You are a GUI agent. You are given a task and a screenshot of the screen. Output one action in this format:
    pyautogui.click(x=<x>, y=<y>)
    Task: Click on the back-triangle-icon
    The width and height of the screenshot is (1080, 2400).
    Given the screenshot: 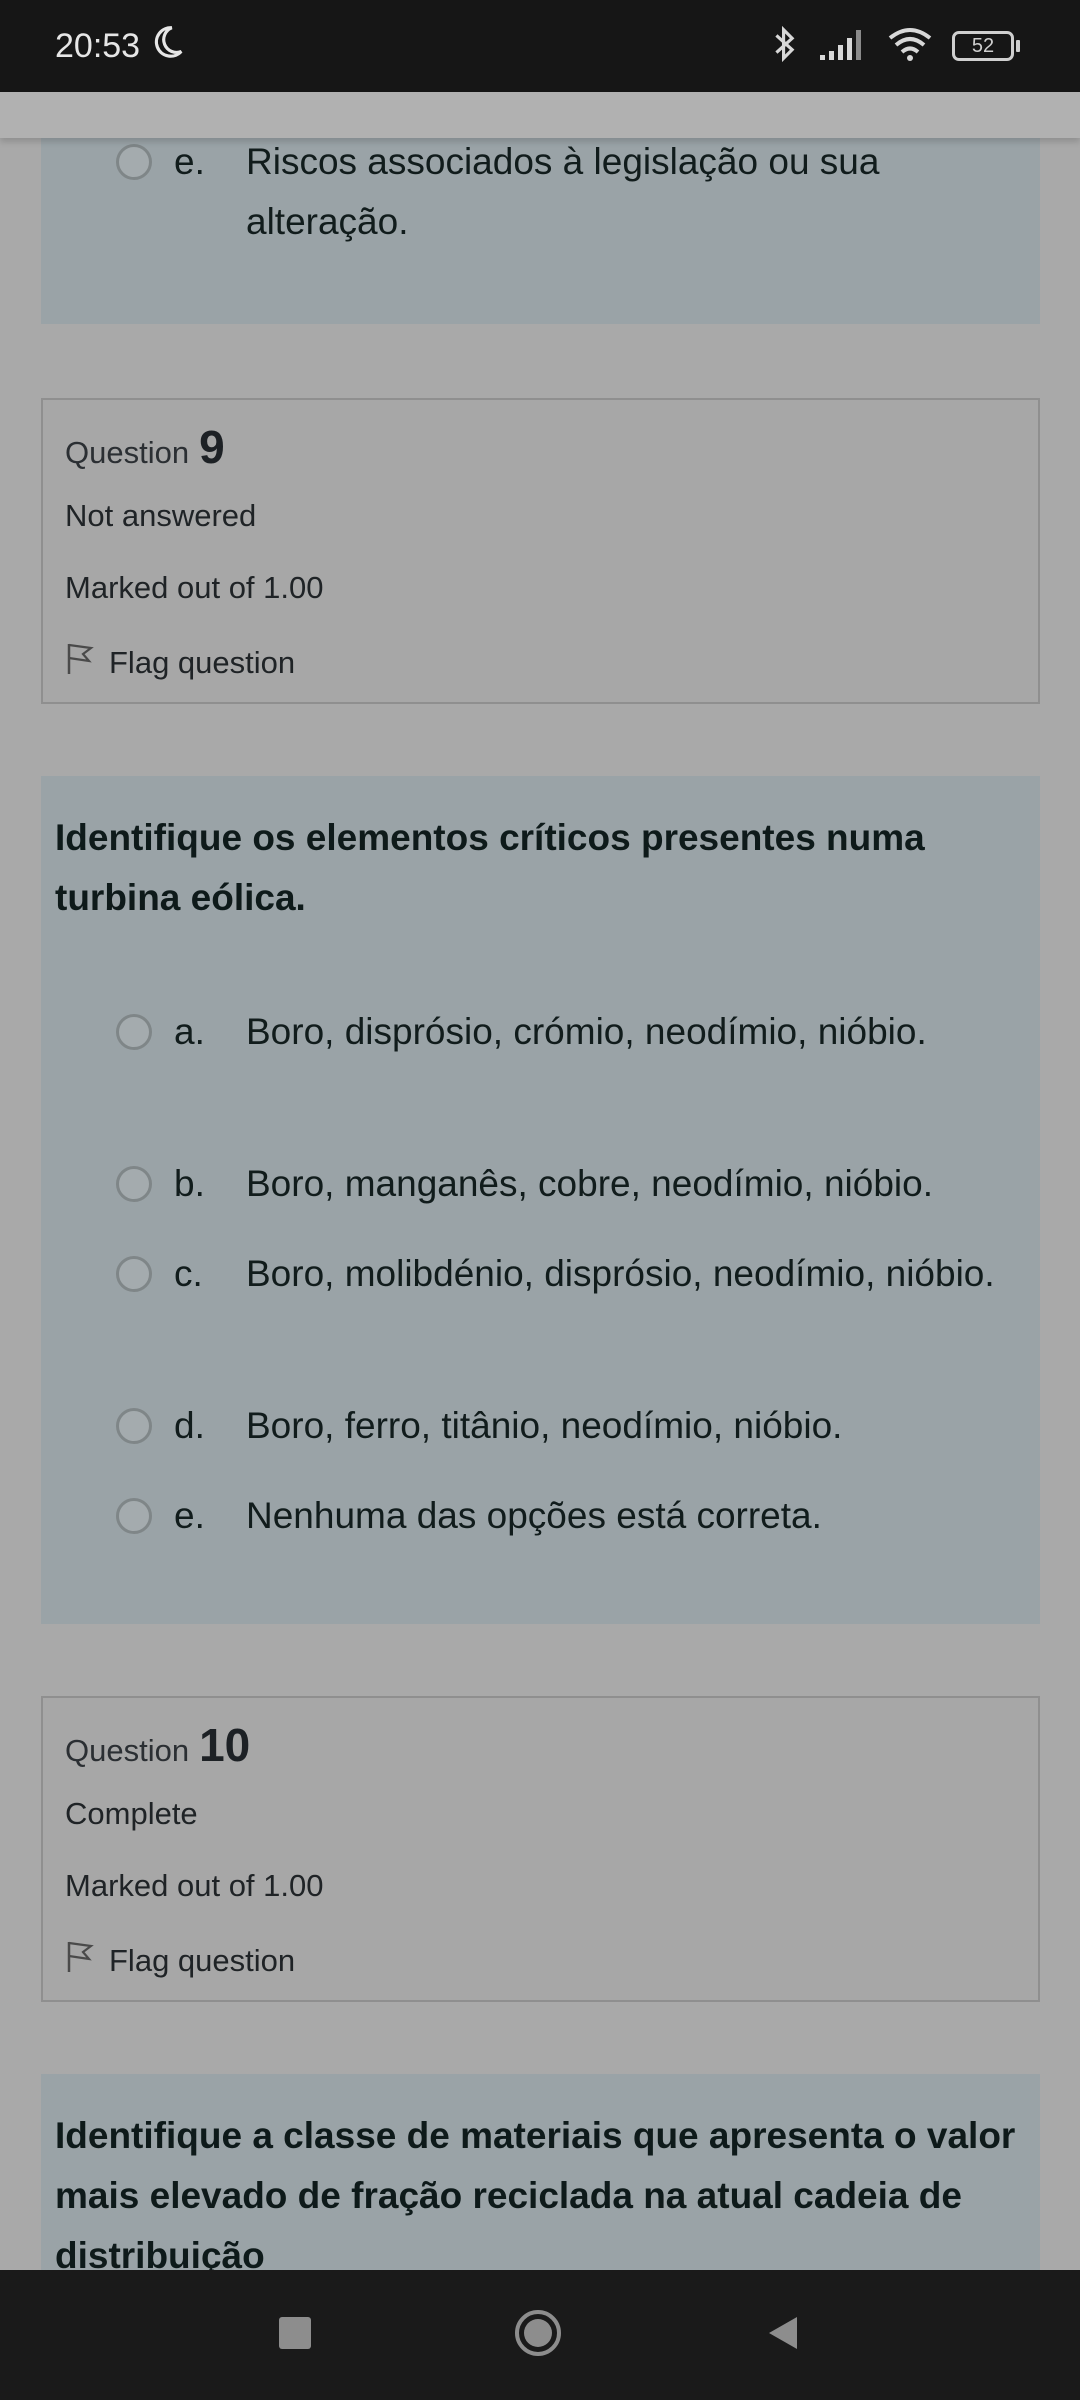 What is the action you would take?
    pyautogui.click(x=783, y=2335)
    